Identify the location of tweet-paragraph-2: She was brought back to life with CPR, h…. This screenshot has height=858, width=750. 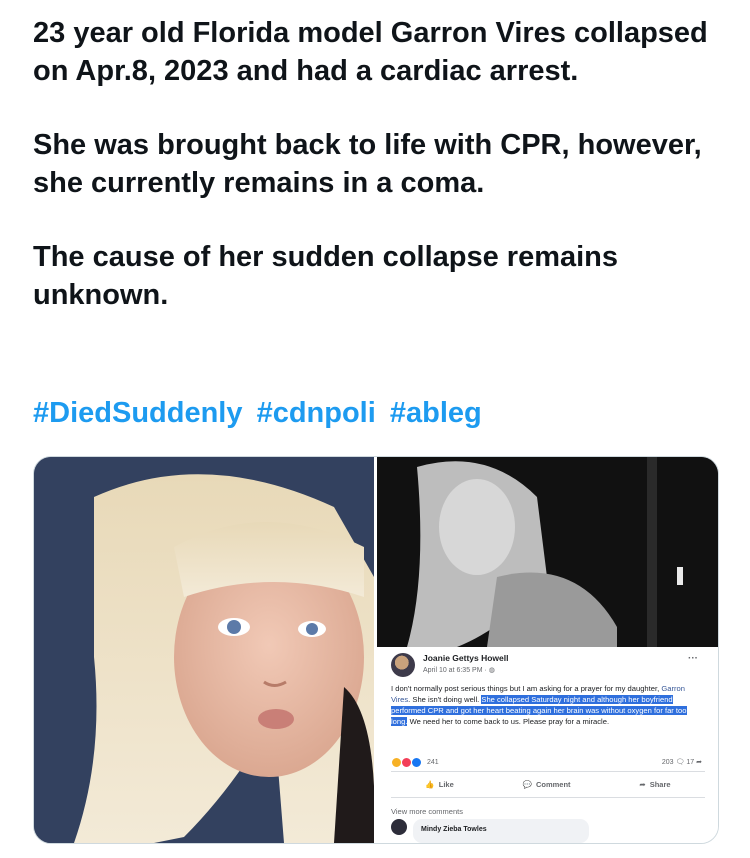
(367, 164).